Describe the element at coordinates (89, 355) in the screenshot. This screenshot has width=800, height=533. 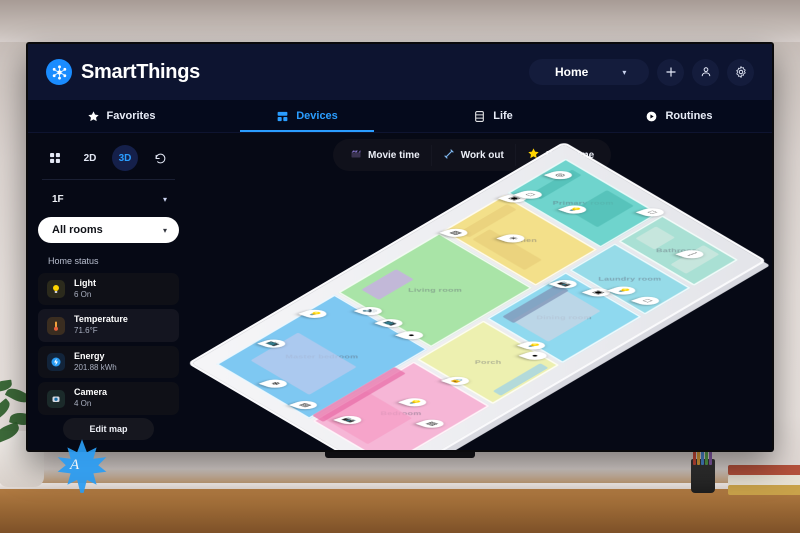
I see `status-name: Energy` at that location.